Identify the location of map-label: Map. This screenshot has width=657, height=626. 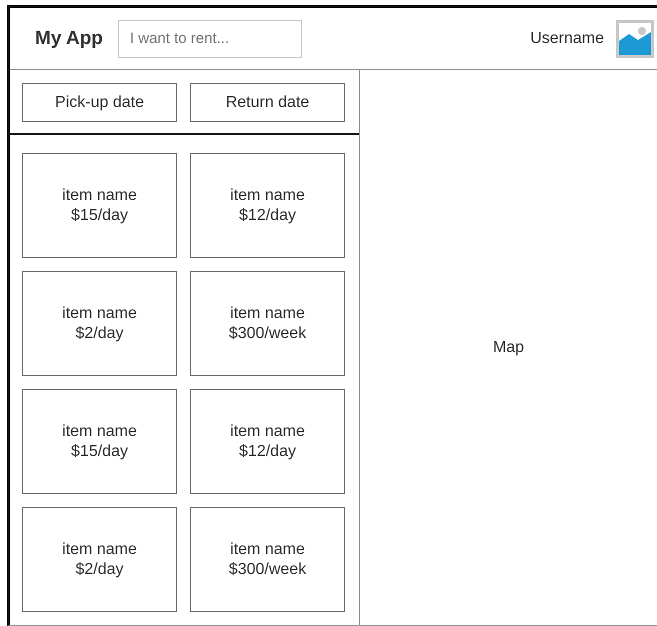
(508, 347).